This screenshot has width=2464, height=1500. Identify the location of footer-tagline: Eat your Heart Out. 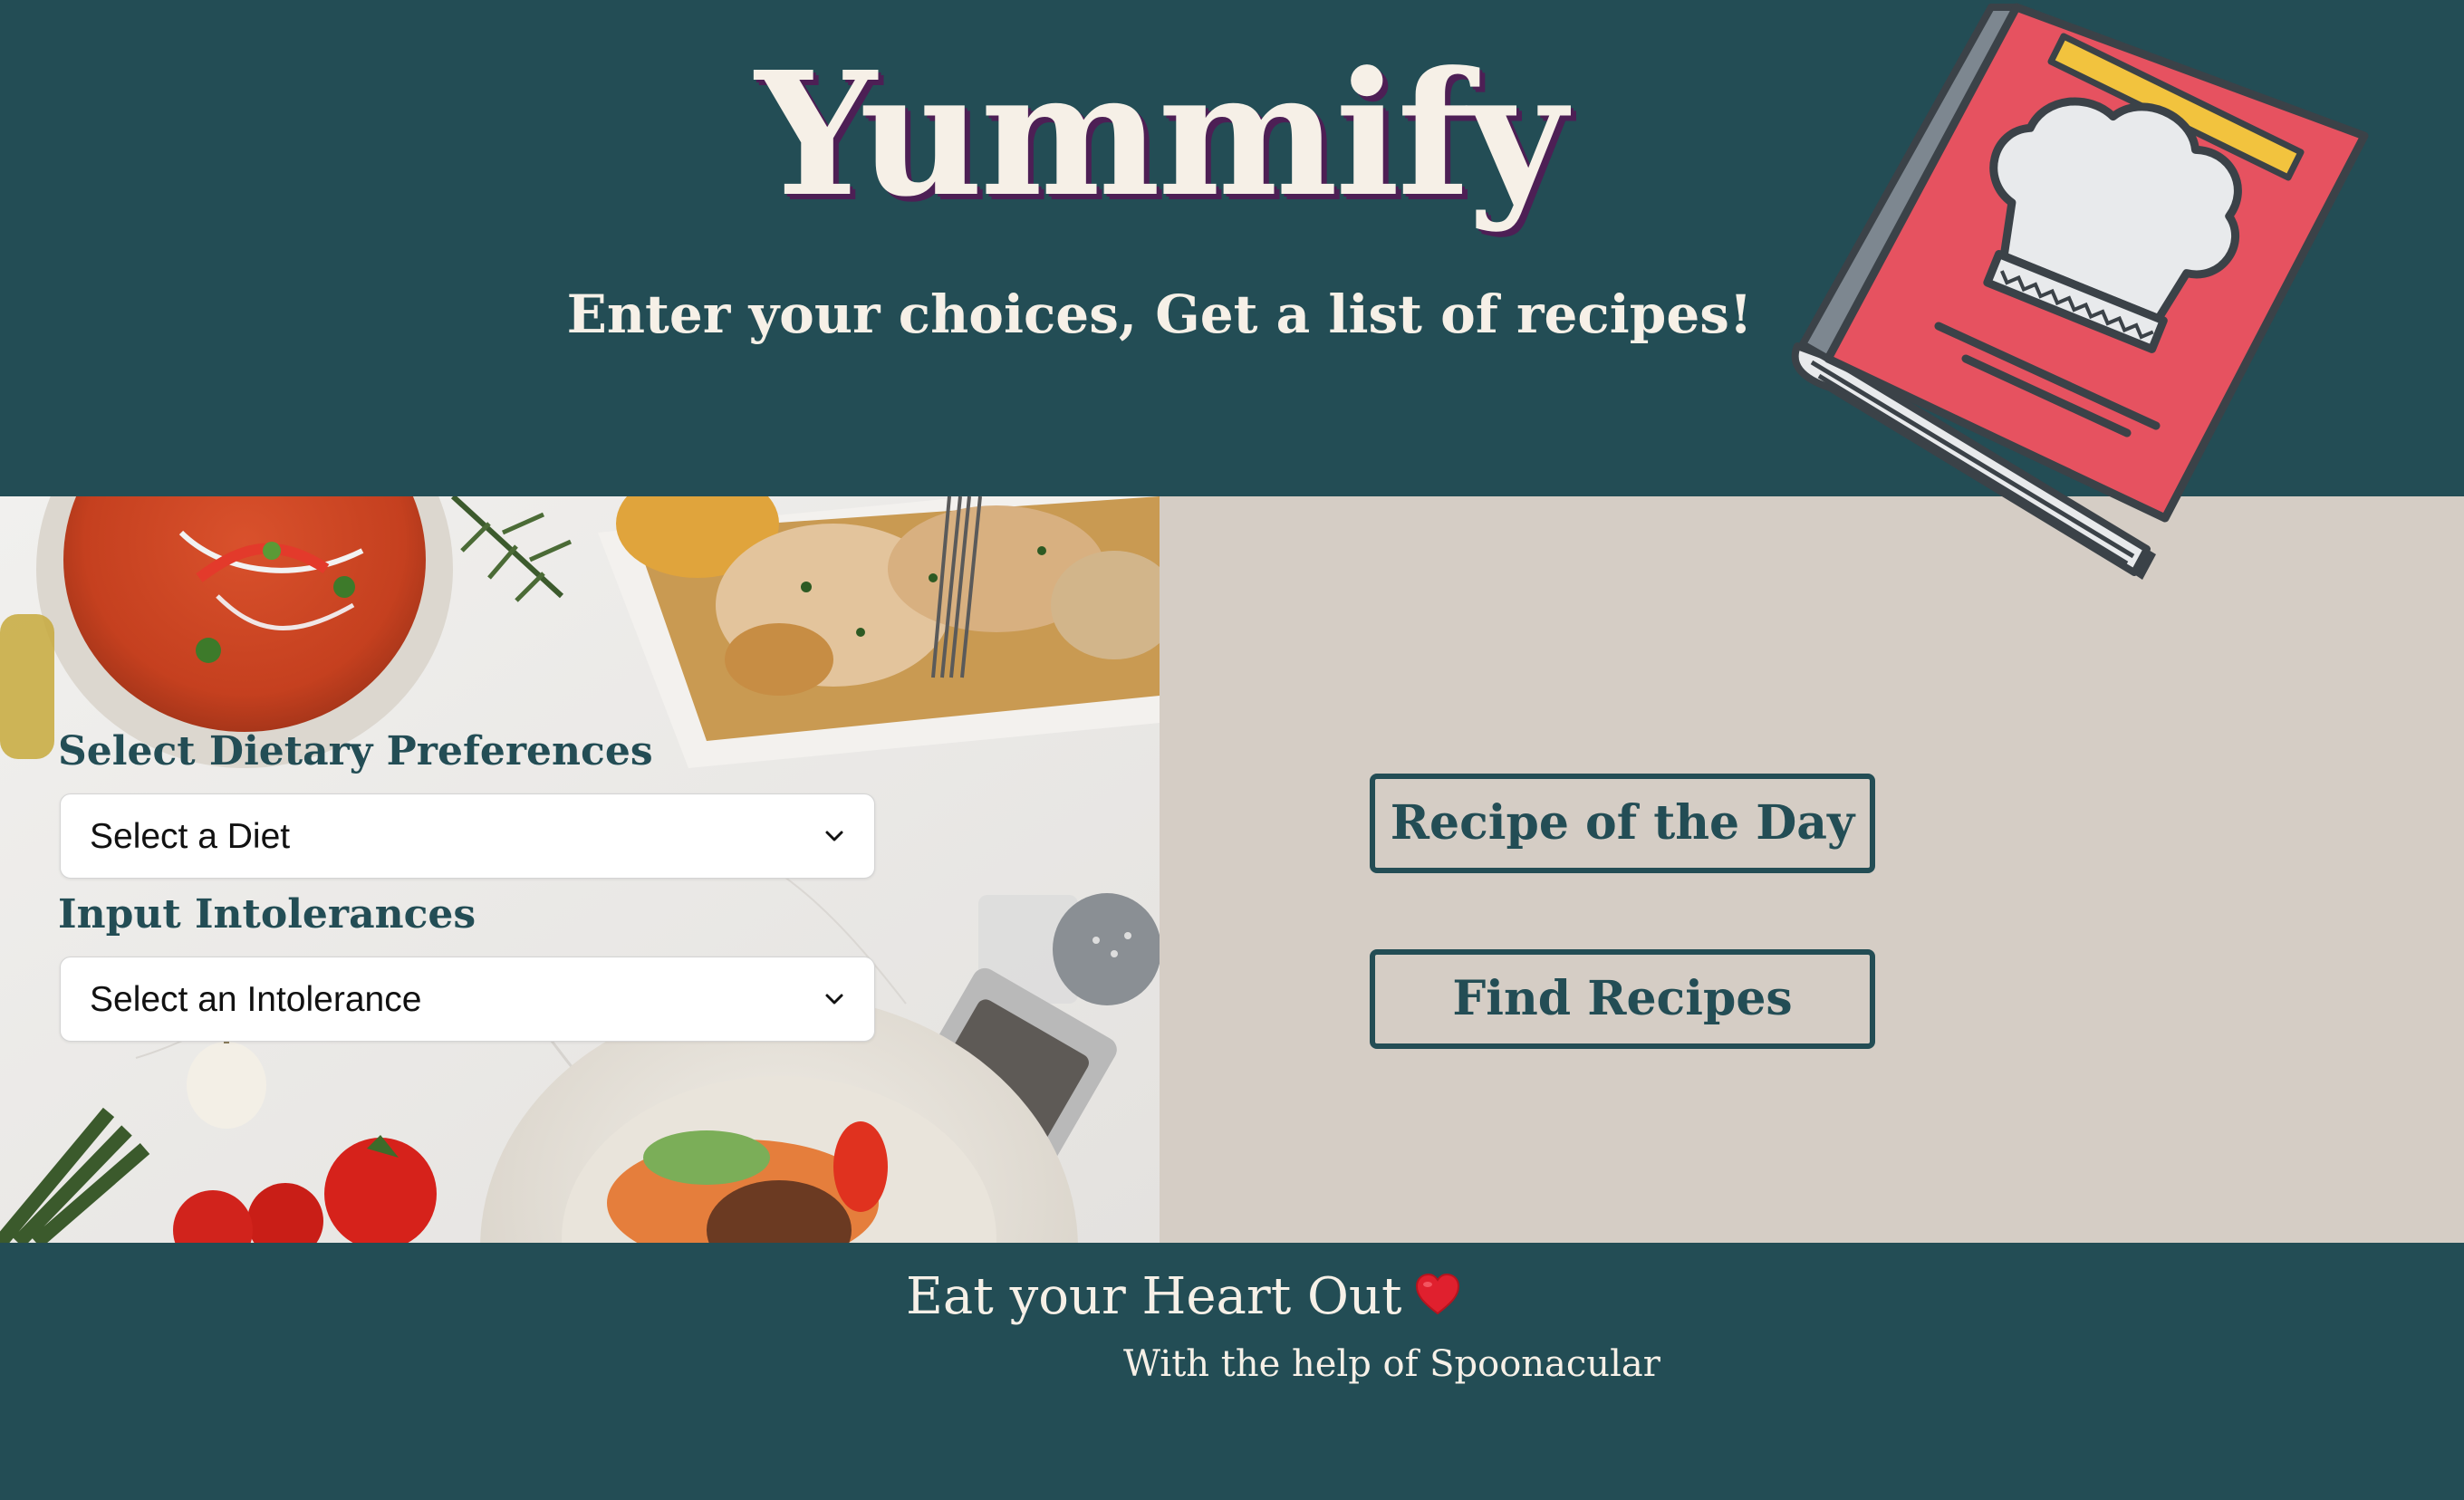
(1184, 1296).